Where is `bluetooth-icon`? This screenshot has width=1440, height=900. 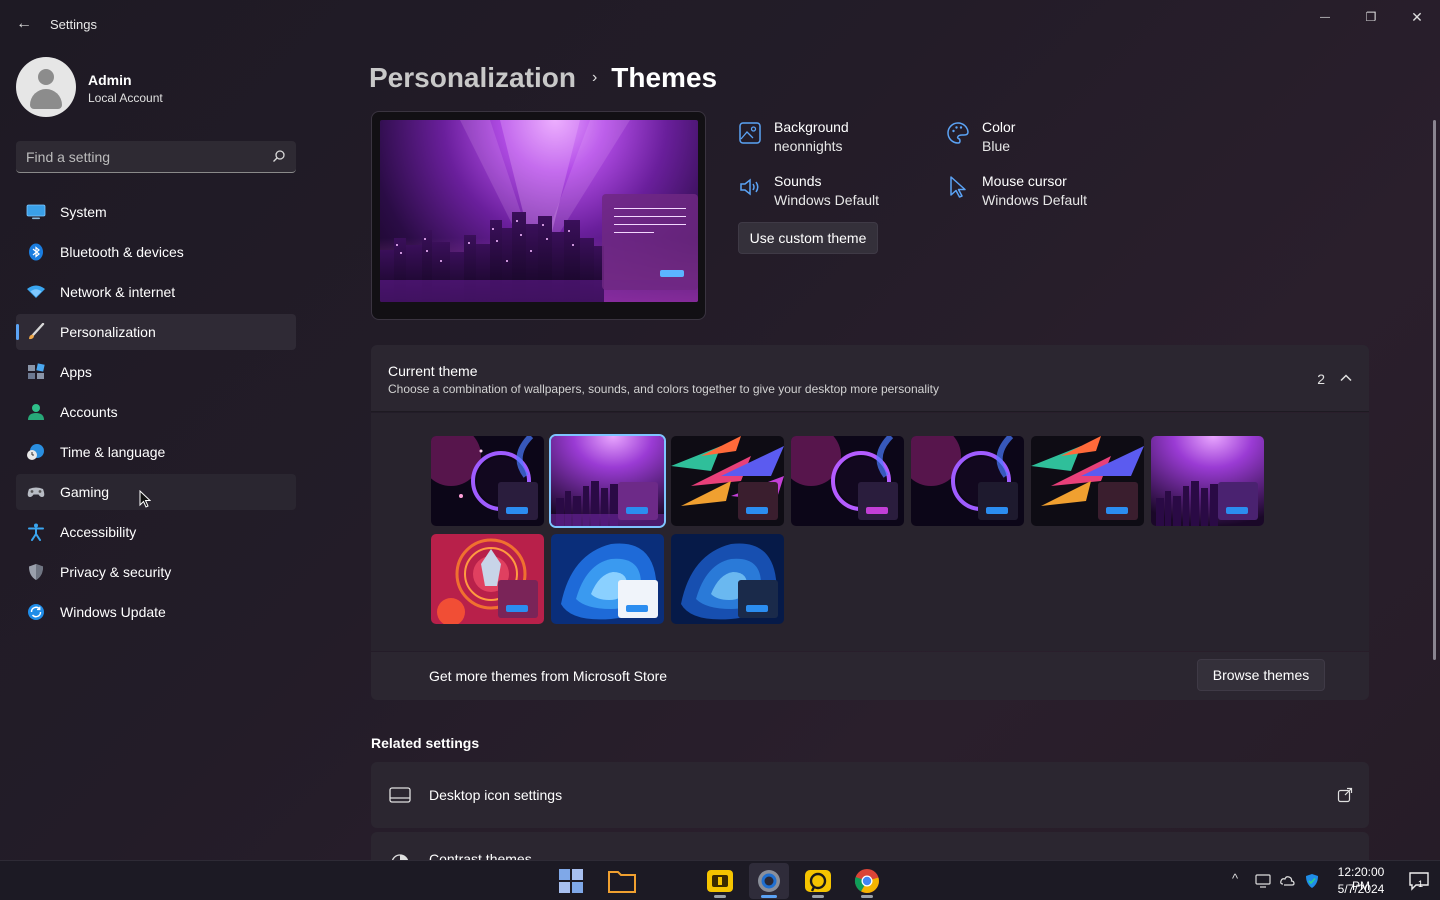
bluetooth-icon is located at coordinates (36, 252).